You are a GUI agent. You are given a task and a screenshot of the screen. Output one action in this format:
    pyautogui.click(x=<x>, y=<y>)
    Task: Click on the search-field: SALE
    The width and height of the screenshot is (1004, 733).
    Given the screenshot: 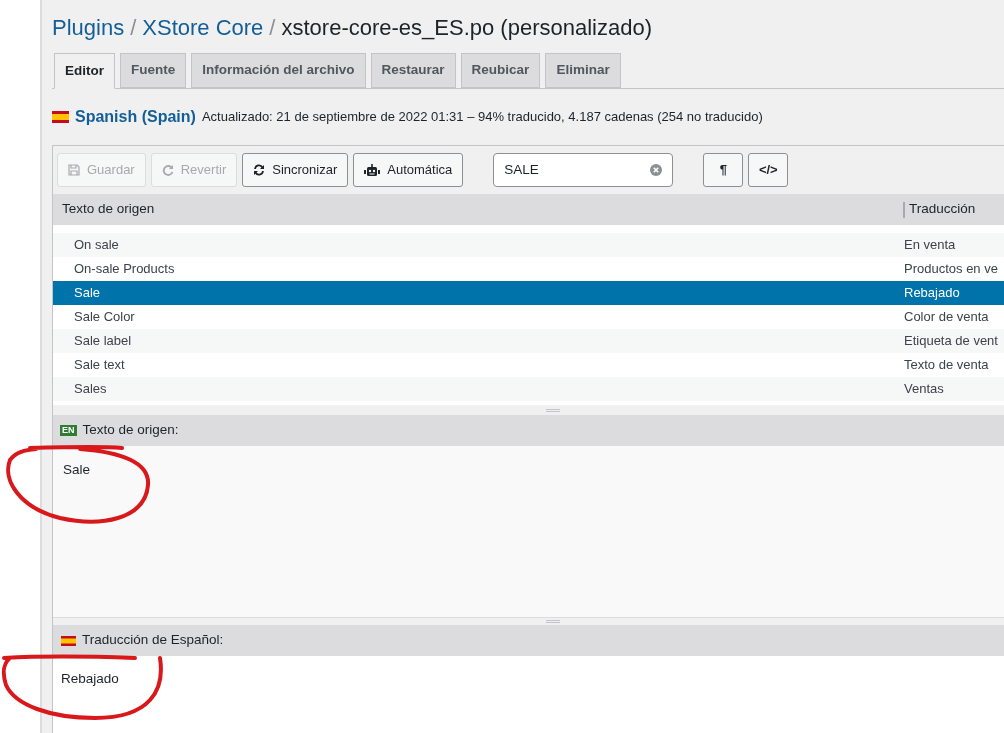 What is the action you would take?
    pyautogui.click(x=583, y=170)
    